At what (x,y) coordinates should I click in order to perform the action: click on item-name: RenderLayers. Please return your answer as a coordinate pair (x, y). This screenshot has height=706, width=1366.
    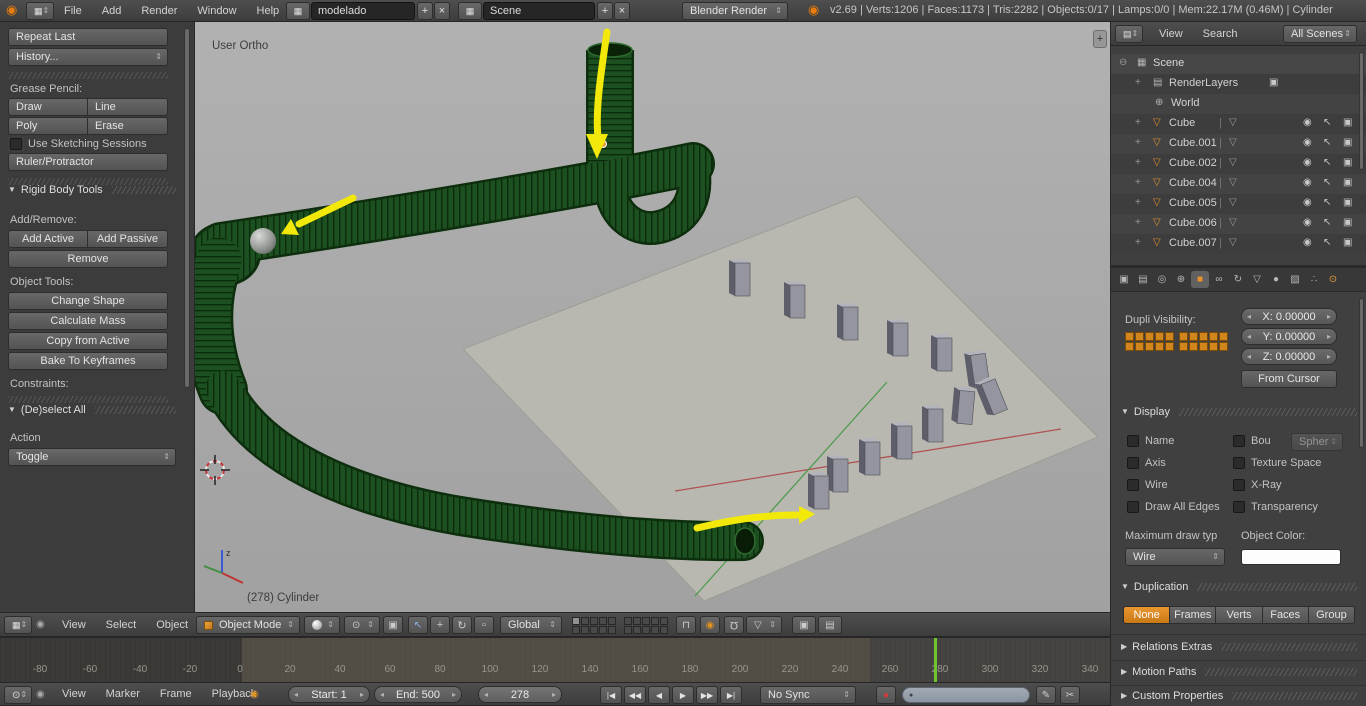
    Looking at the image, I should click on (1203, 83).